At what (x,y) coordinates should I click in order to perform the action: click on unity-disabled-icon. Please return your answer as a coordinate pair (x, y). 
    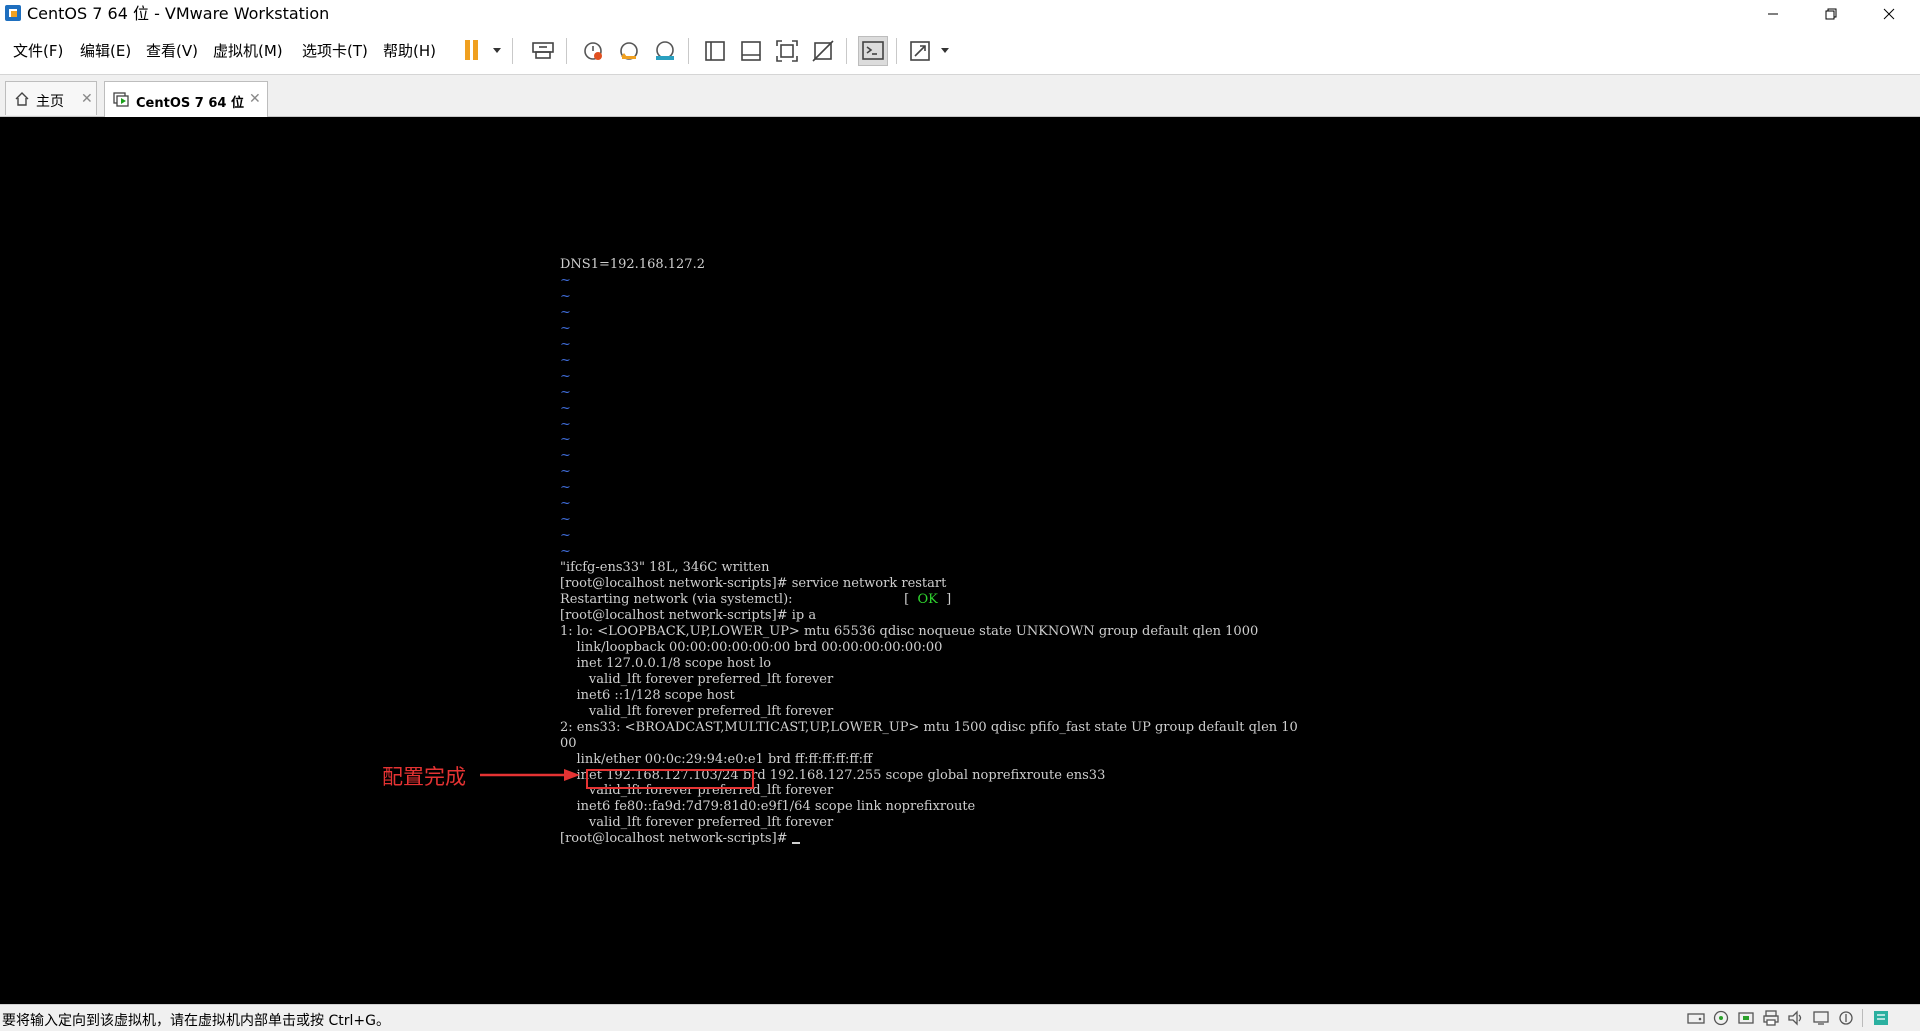
    Looking at the image, I should click on (823, 51).